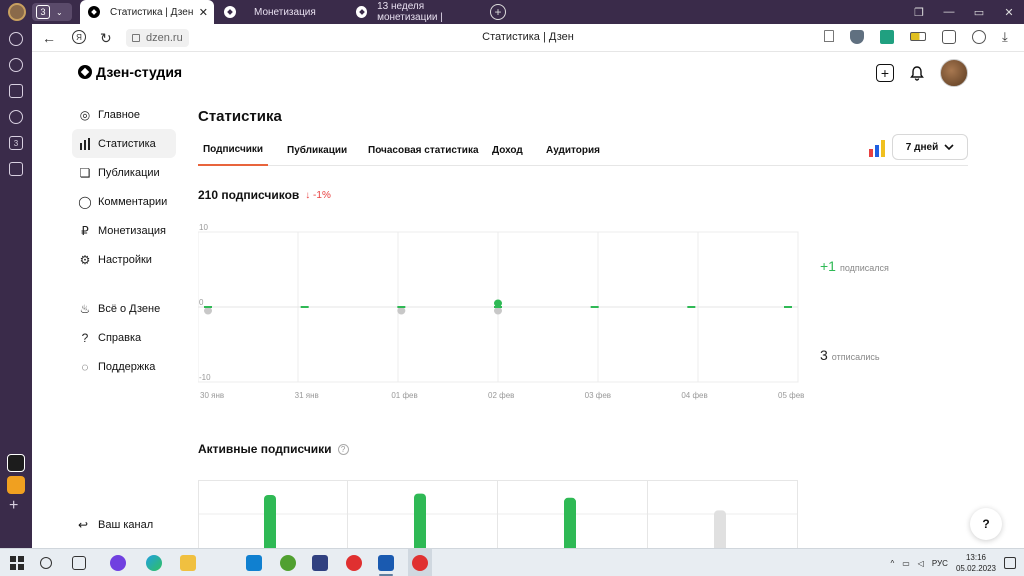  Describe the element at coordinates (46, 563) in the screenshot. I see `search-icon` at that location.